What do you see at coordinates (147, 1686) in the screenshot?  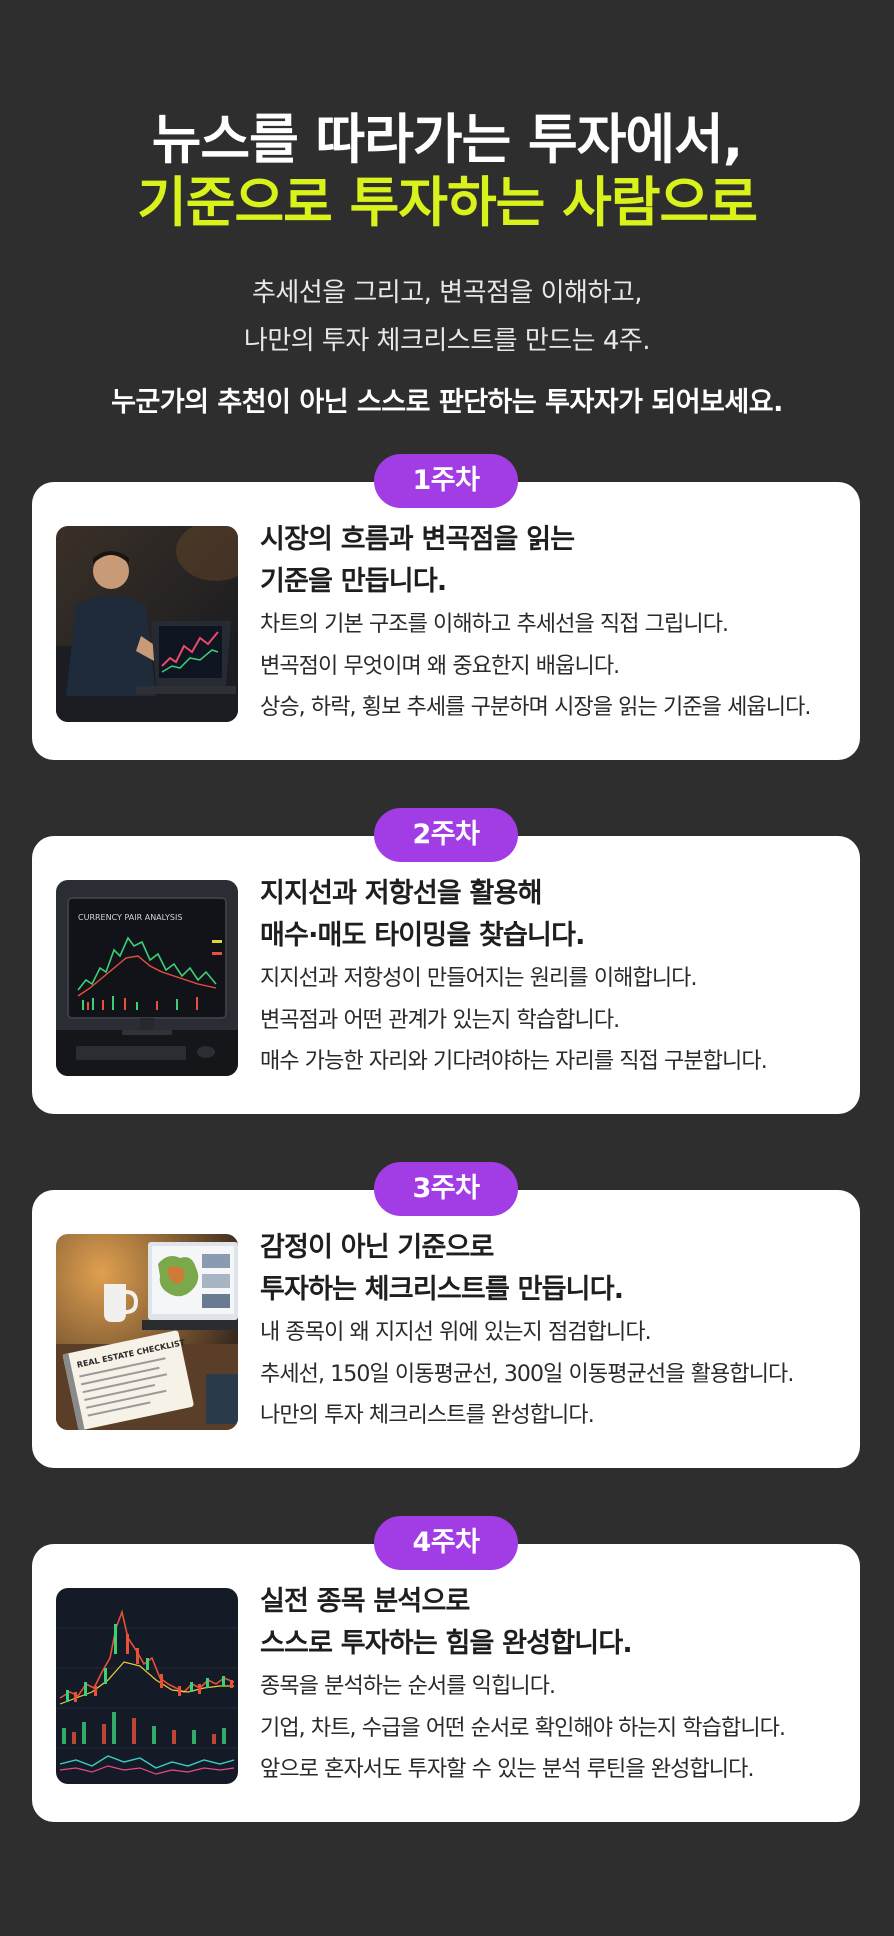 I see `stock-chart-image` at bounding box center [147, 1686].